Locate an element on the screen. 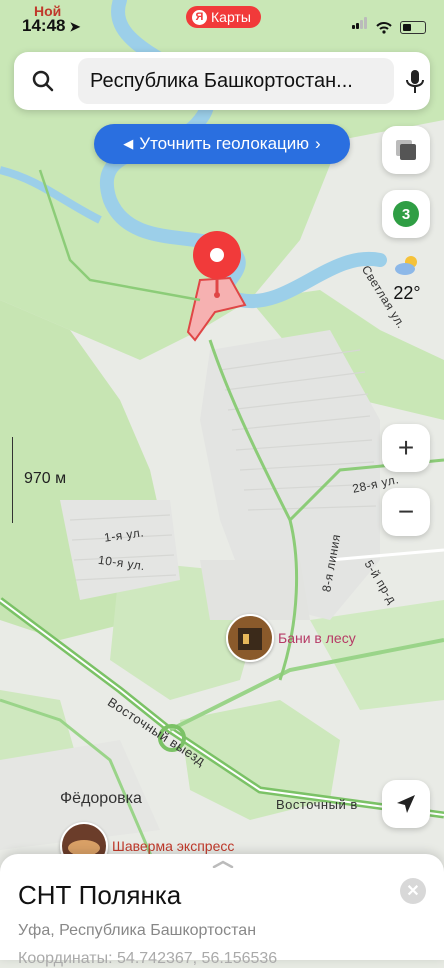 The width and height of the screenshot is (444, 968). navigation-arrow-icon: ◀ is located at coordinates (128, 143).